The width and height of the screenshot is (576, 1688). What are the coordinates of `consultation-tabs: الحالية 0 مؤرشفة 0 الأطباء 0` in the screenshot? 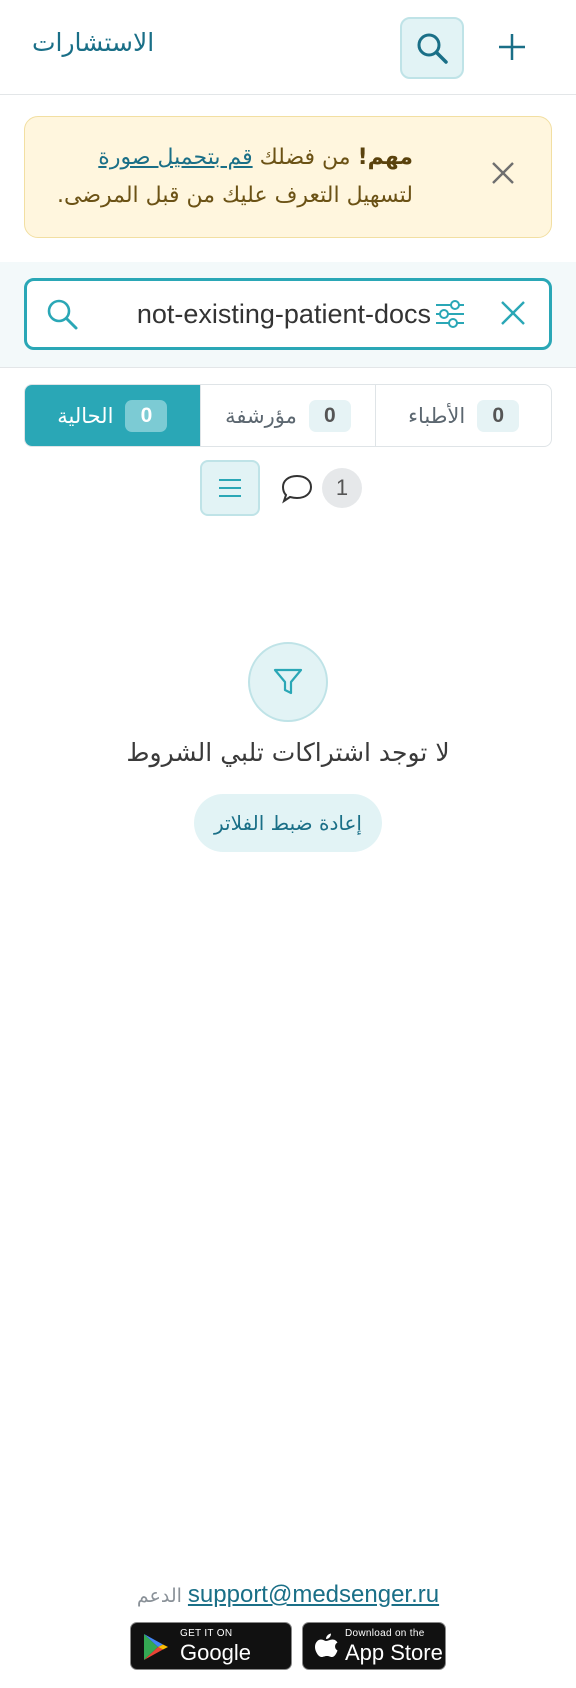 It's located at (288, 415).